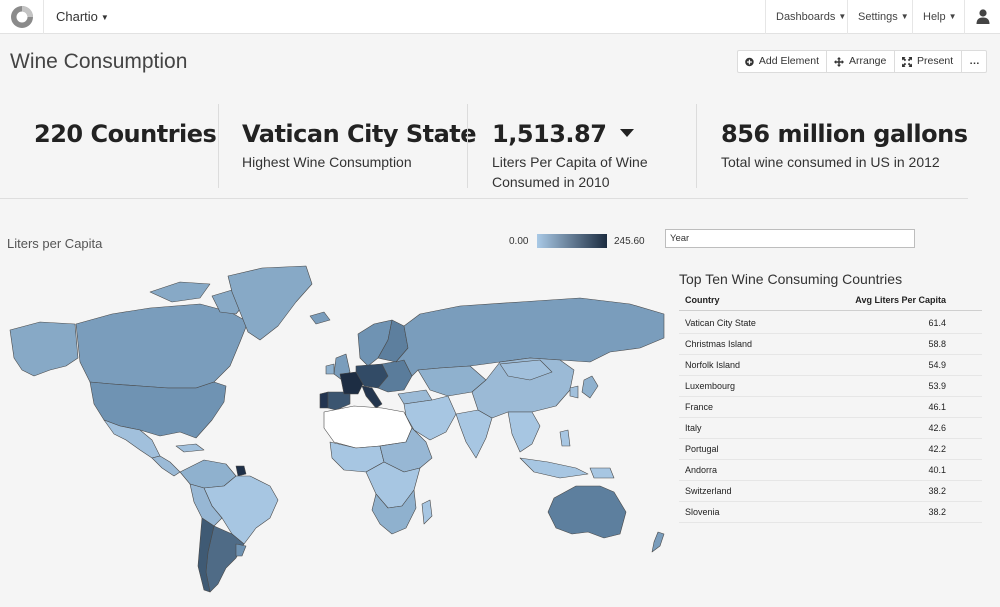  Describe the element at coordinates (500, 17) in the screenshot. I see `top-nav: Chartio ▼ Dashboards ▼ Settings ▼ Help ▼` at that location.